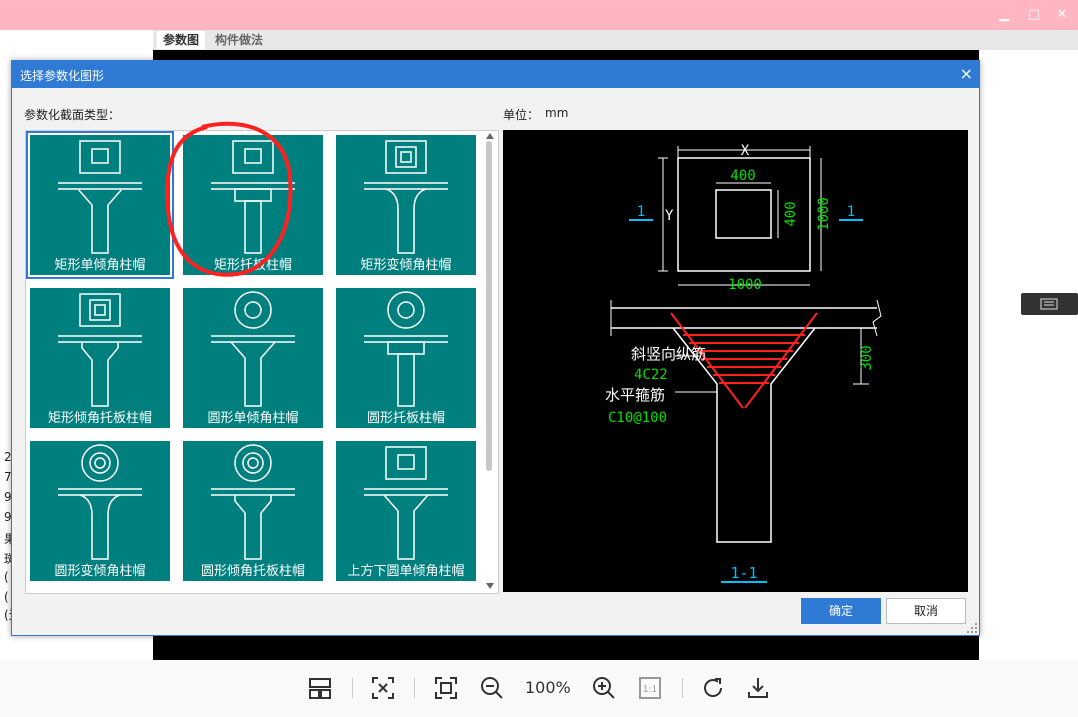 This screenshot has height=717, width=1078. I want to click on shape-label: 上方下圆单倾角柱帽, so click(406, 571).